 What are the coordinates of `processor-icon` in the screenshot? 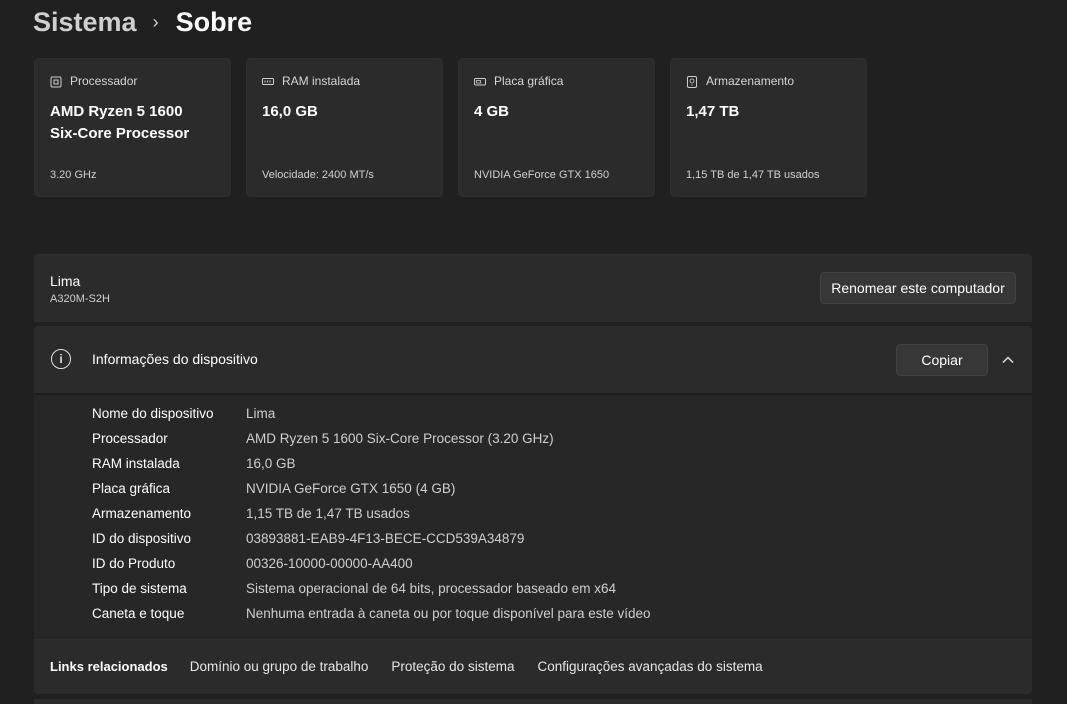 It's located at (56, 81).